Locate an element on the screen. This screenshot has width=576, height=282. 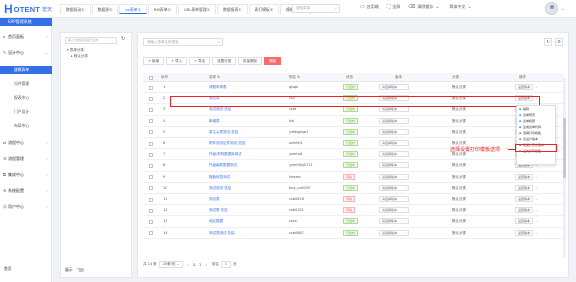
form-name-link: 新增表 is located at coordinates (214, 121).